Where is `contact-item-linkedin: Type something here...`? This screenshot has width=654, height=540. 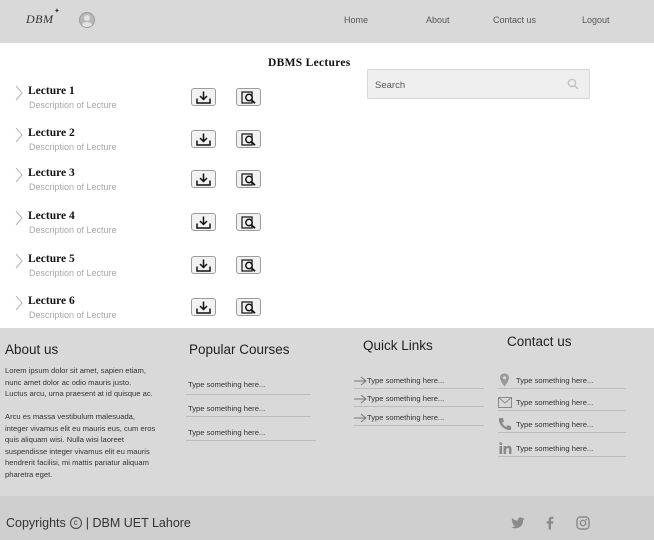
contact-item-linkedin: Type something here... is located at coordinates (562, 449).